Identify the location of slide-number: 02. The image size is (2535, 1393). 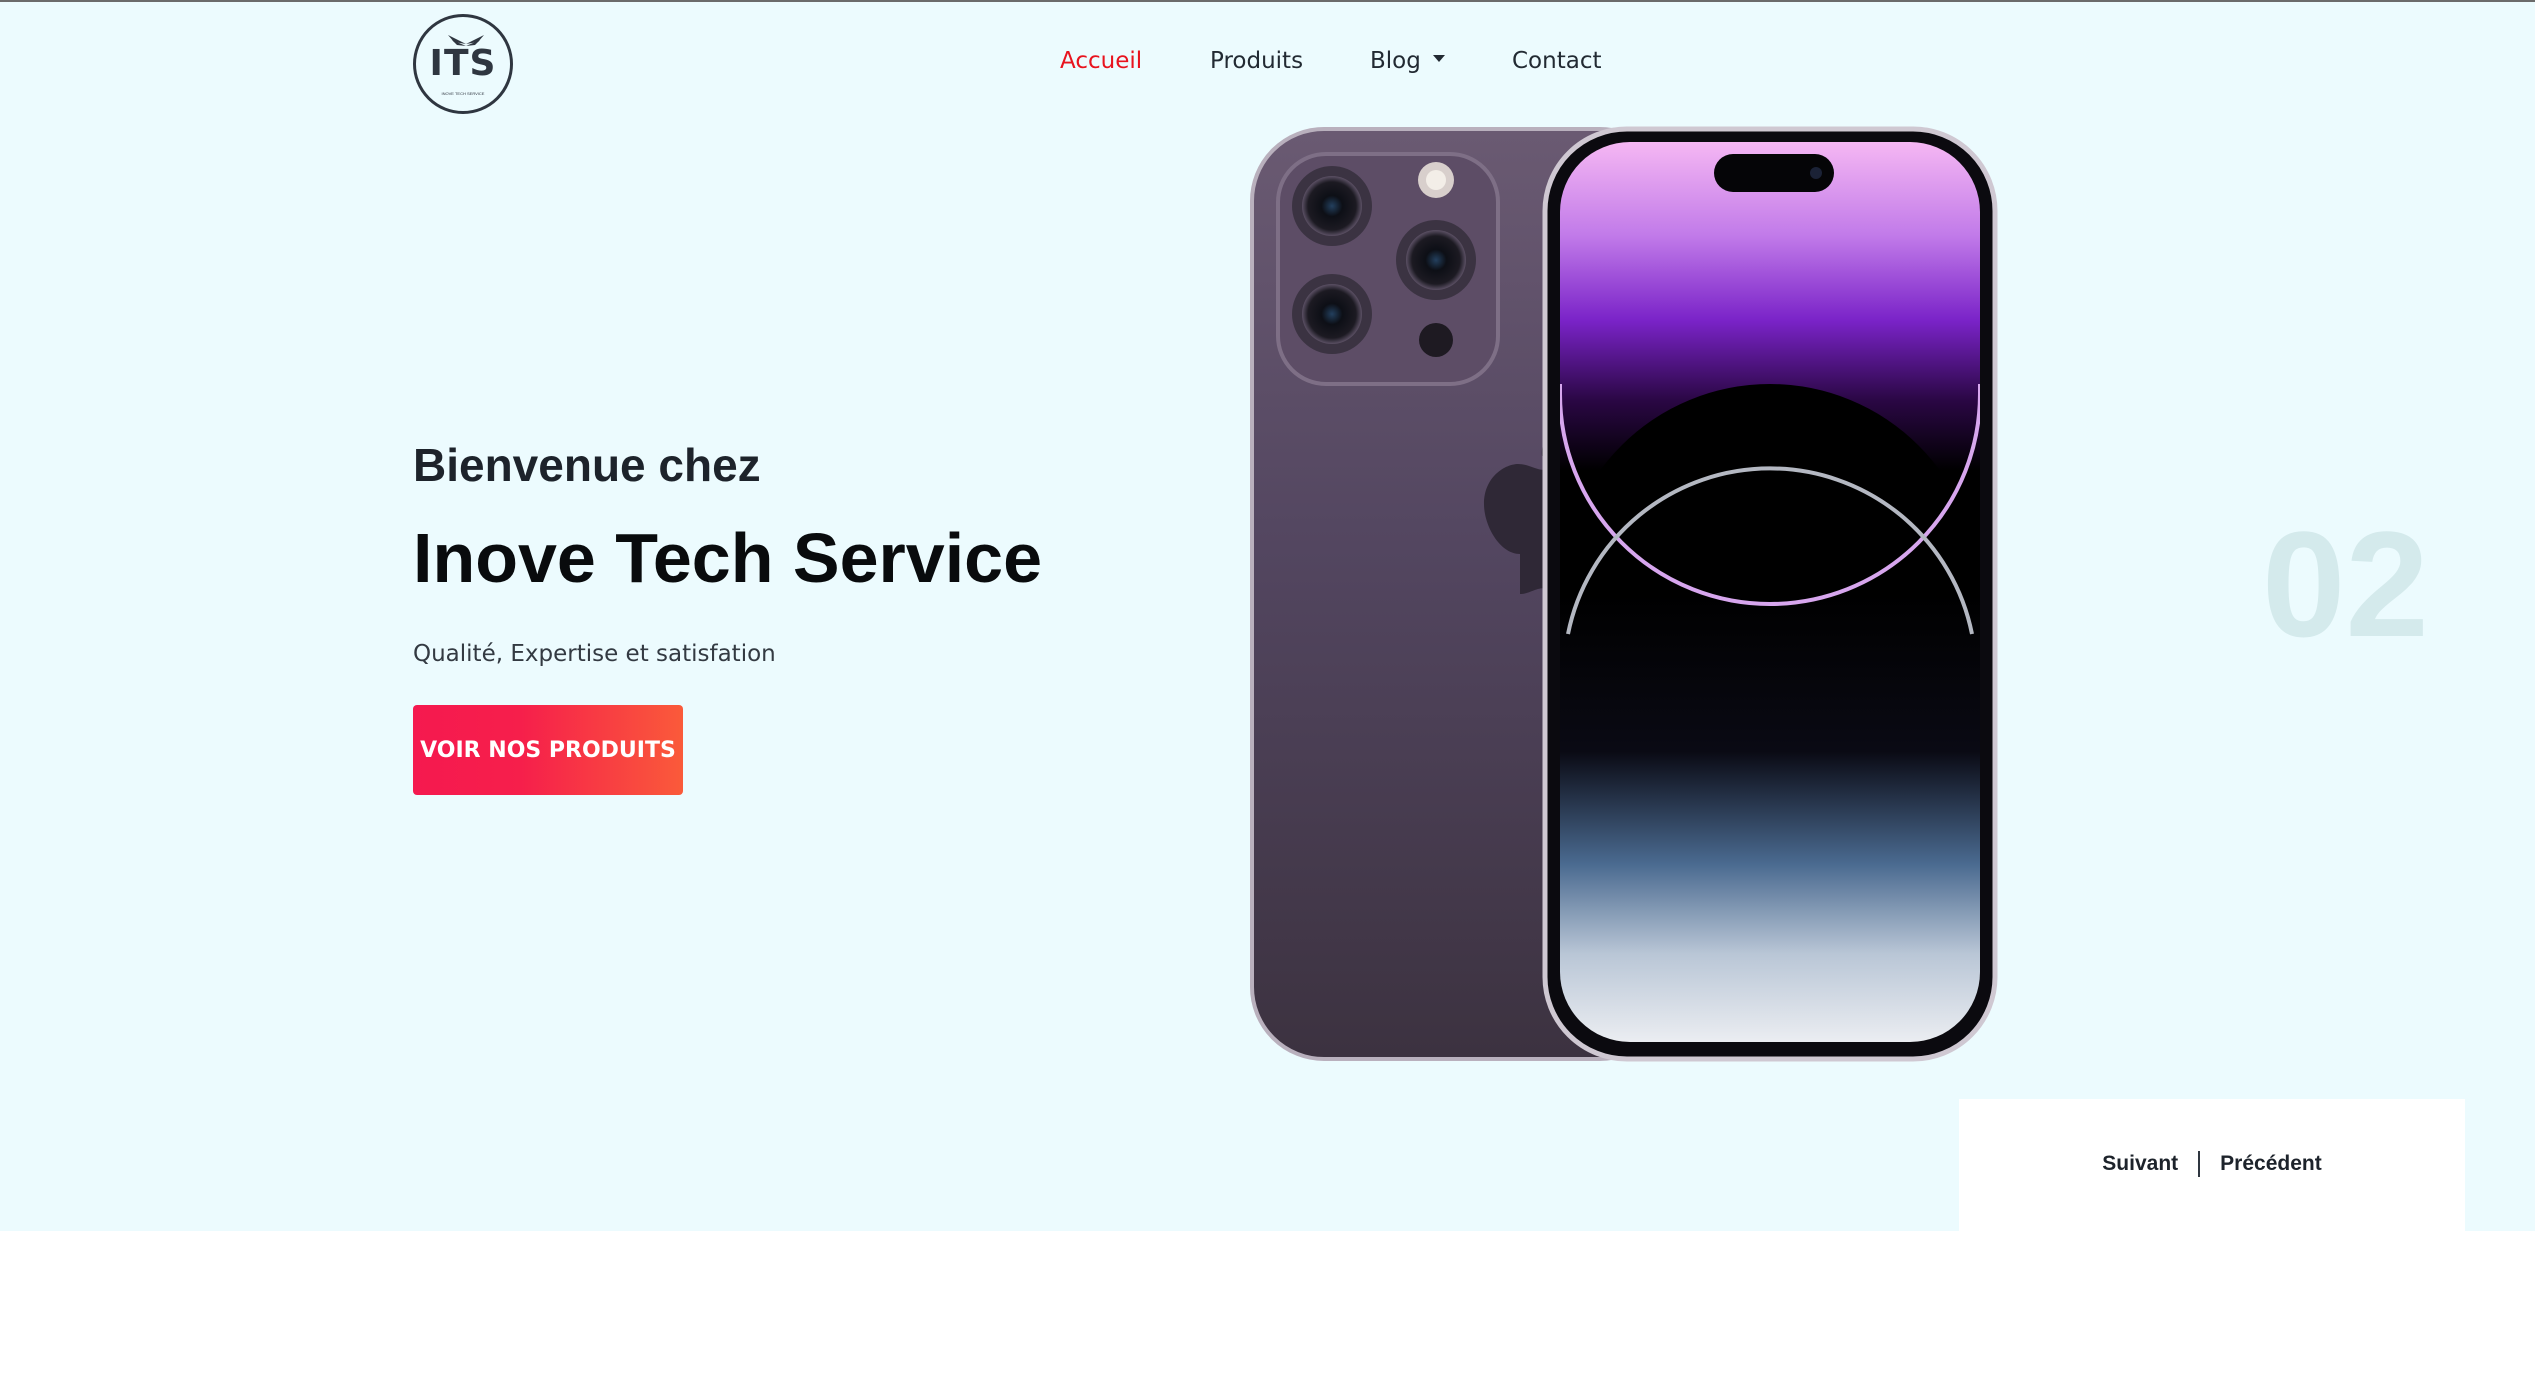
(2345, 584).